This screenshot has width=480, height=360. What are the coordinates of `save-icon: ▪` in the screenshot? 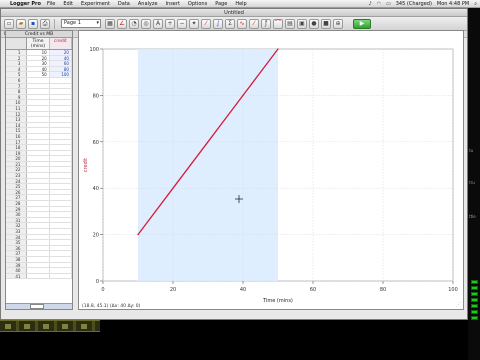 It's located at (33, 23).